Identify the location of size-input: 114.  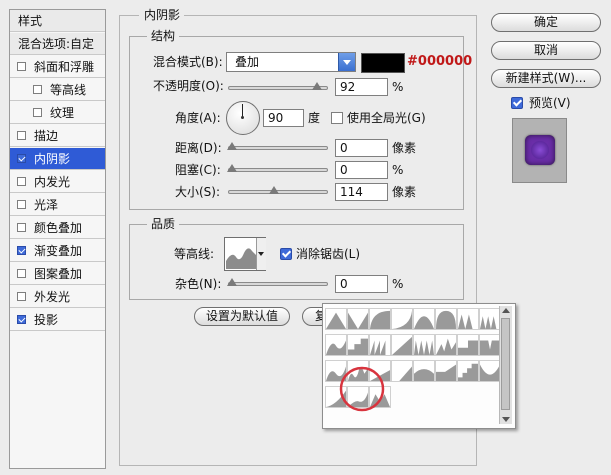
(361, 192).